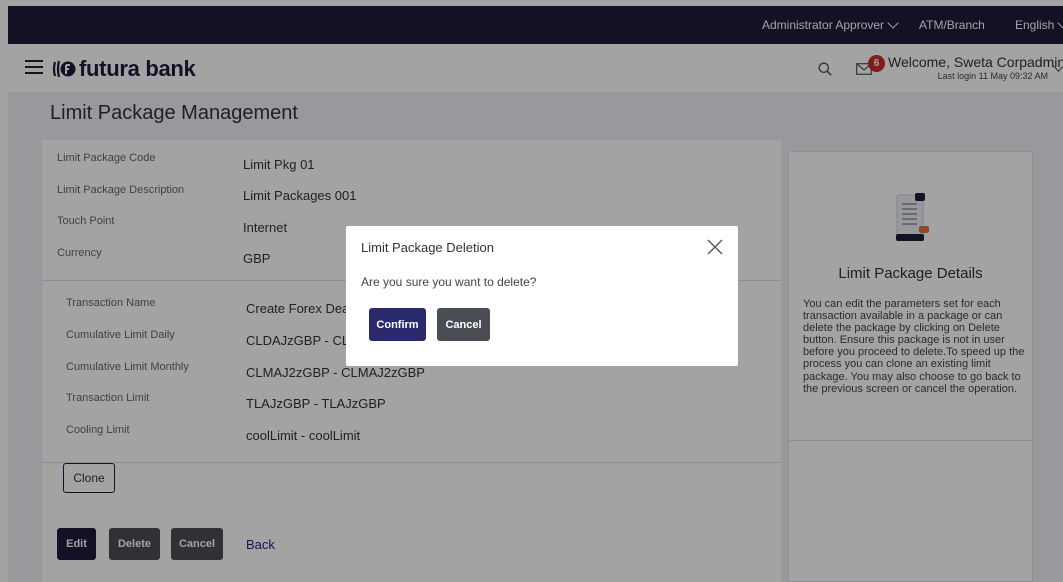 Image resolution: width=1063 pixels, height=582 pixels. Describe the element at coordinates (397, 324) in the screenshot. I see `confirm-button: Confirm` at that location.